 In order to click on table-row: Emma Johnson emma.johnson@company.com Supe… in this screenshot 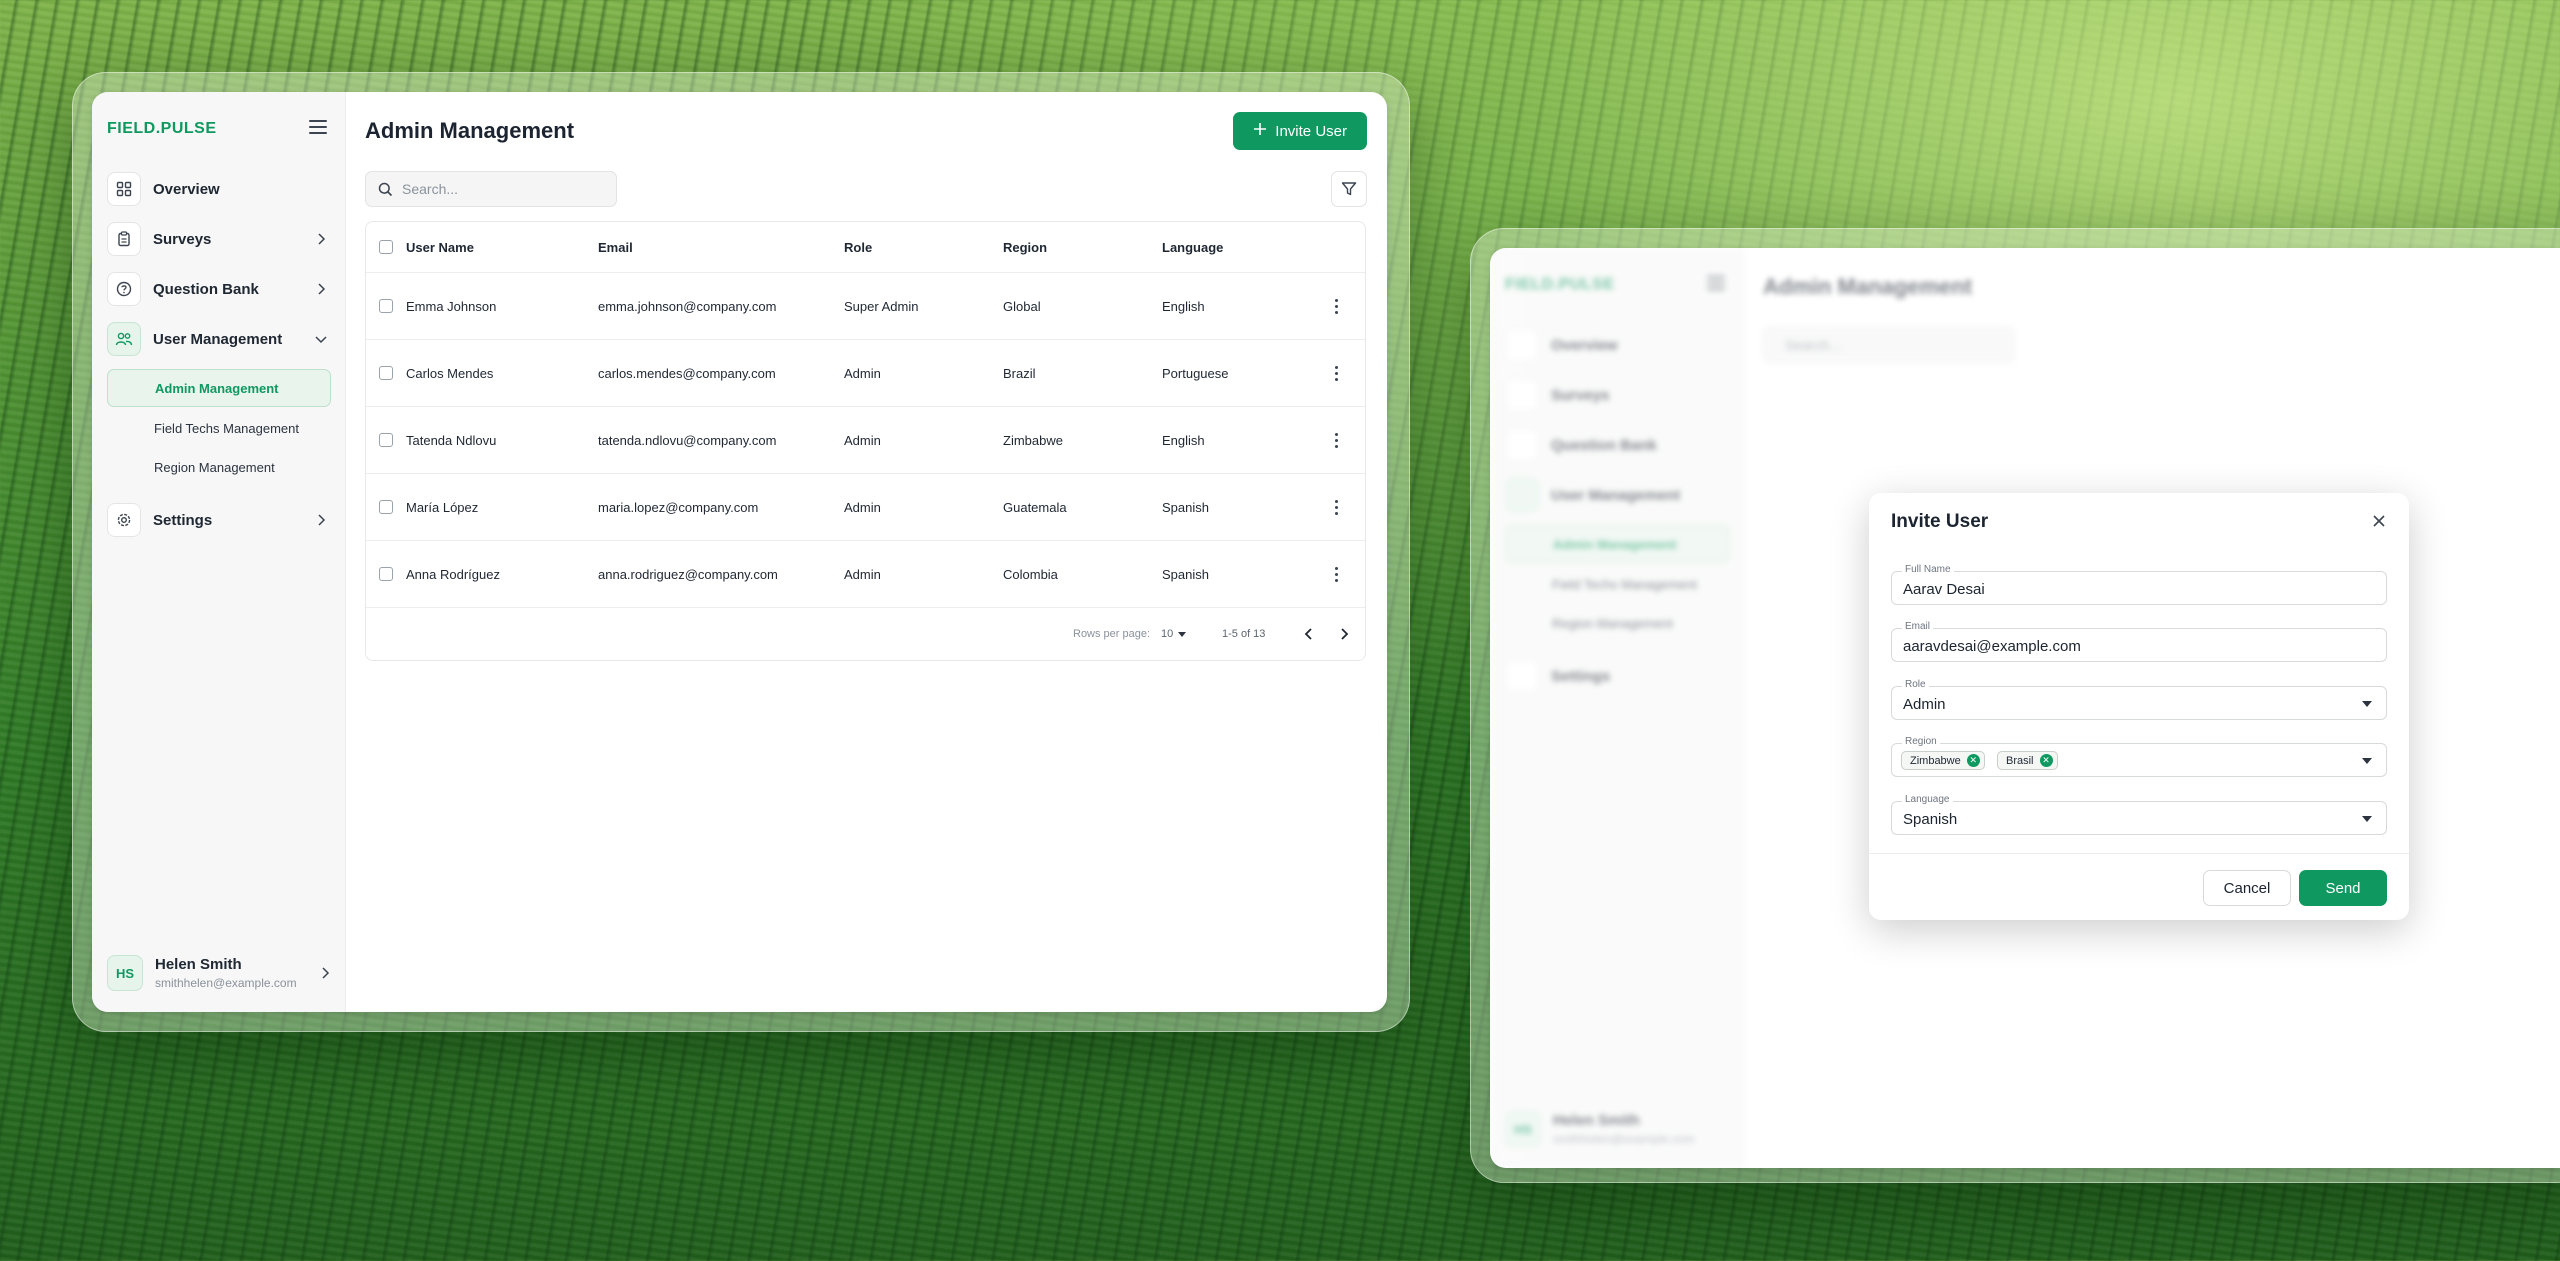, I will do `click(865, 306)`.